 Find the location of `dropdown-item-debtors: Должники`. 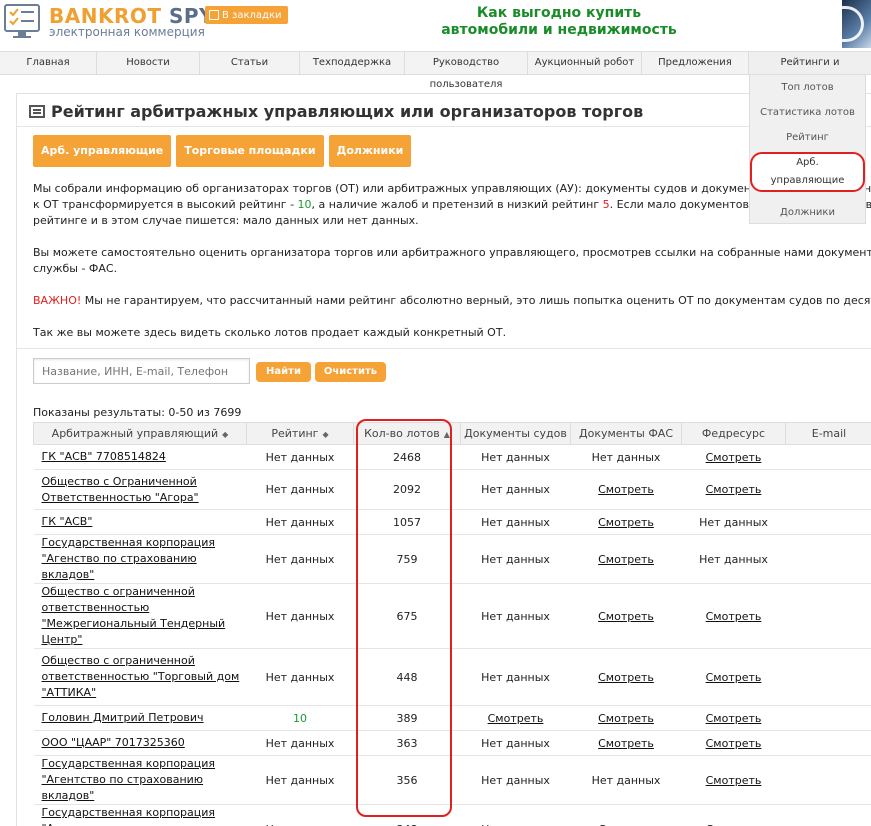

dropdown-item-debtors: Должники is located at coordinates (807, 212).